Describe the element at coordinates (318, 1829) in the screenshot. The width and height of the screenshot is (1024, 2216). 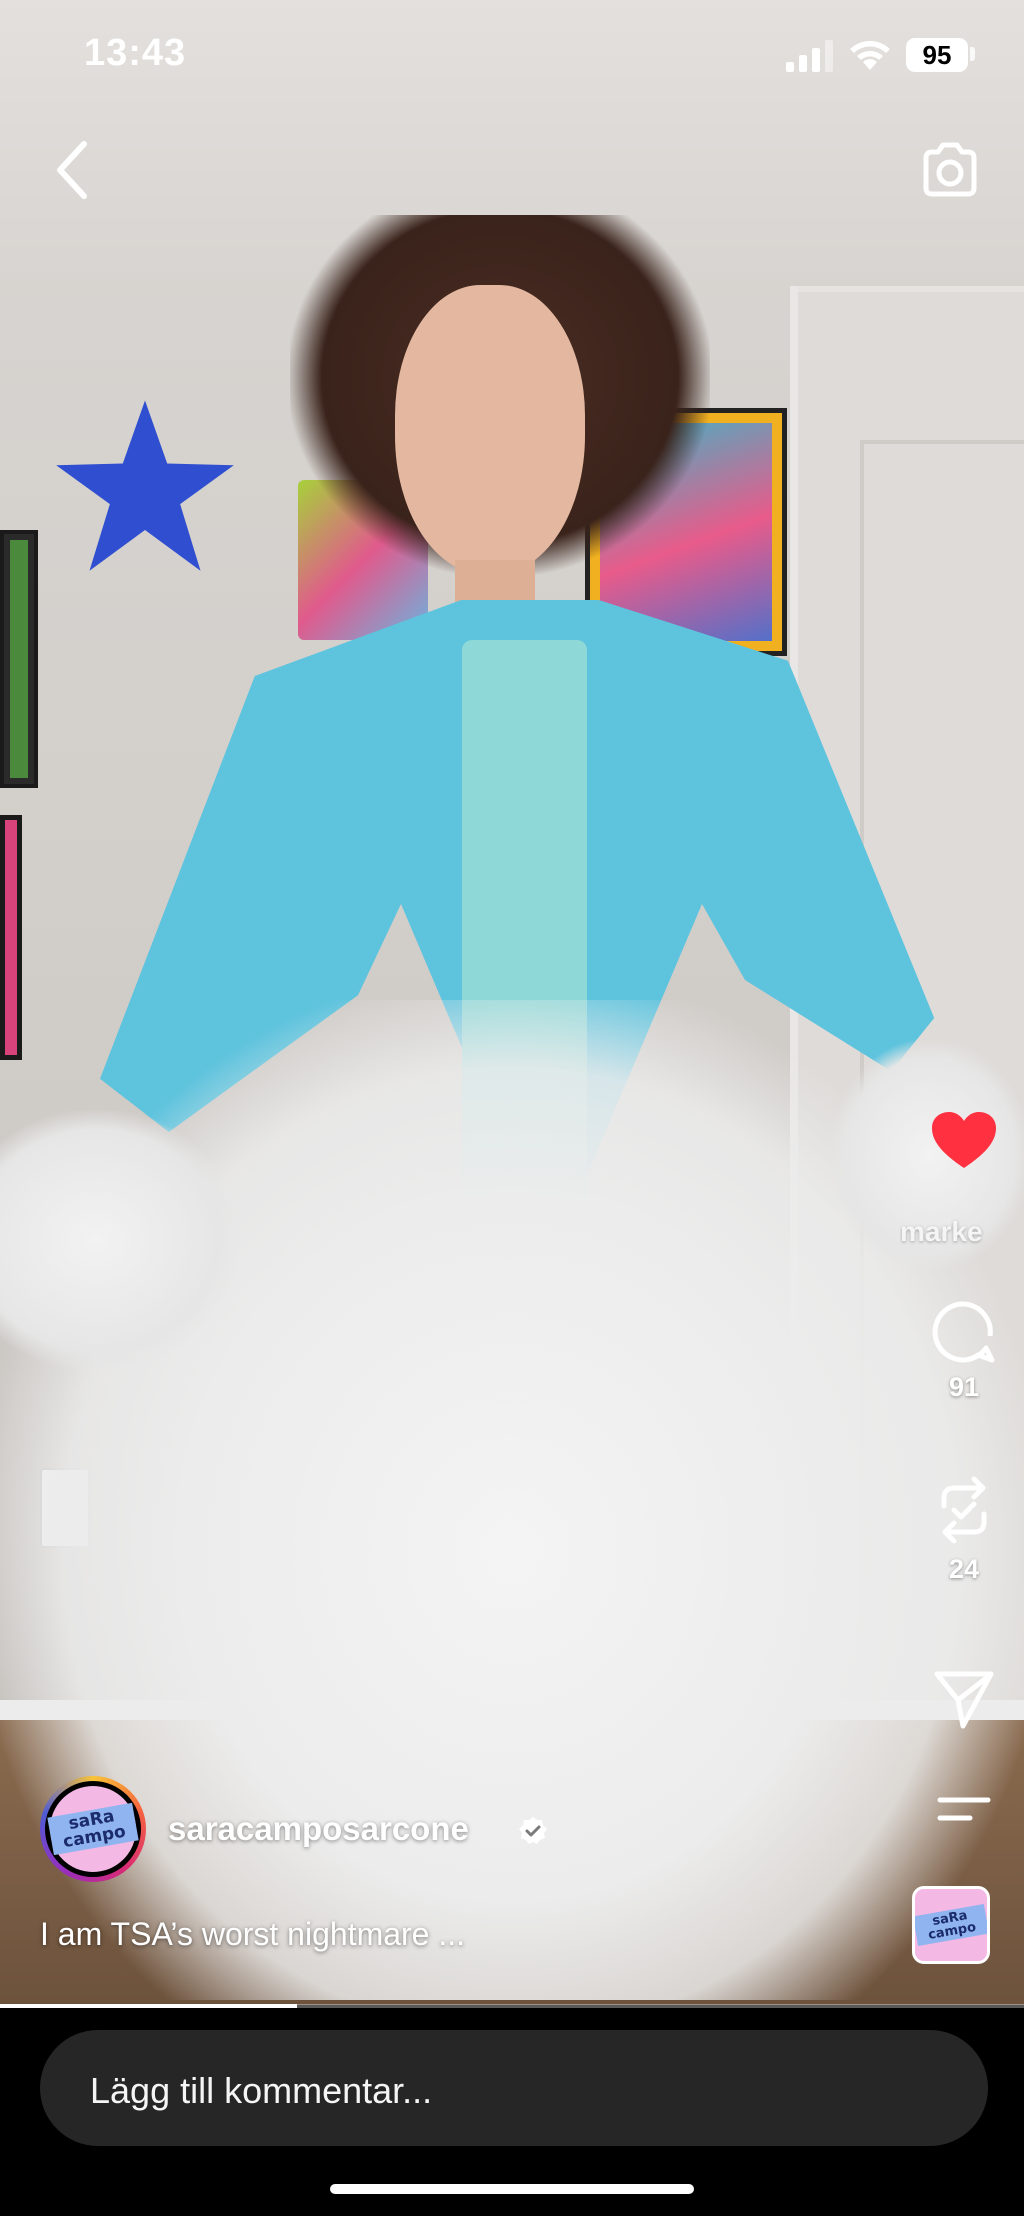
I see `author-username: saracamposarcone` at that location.